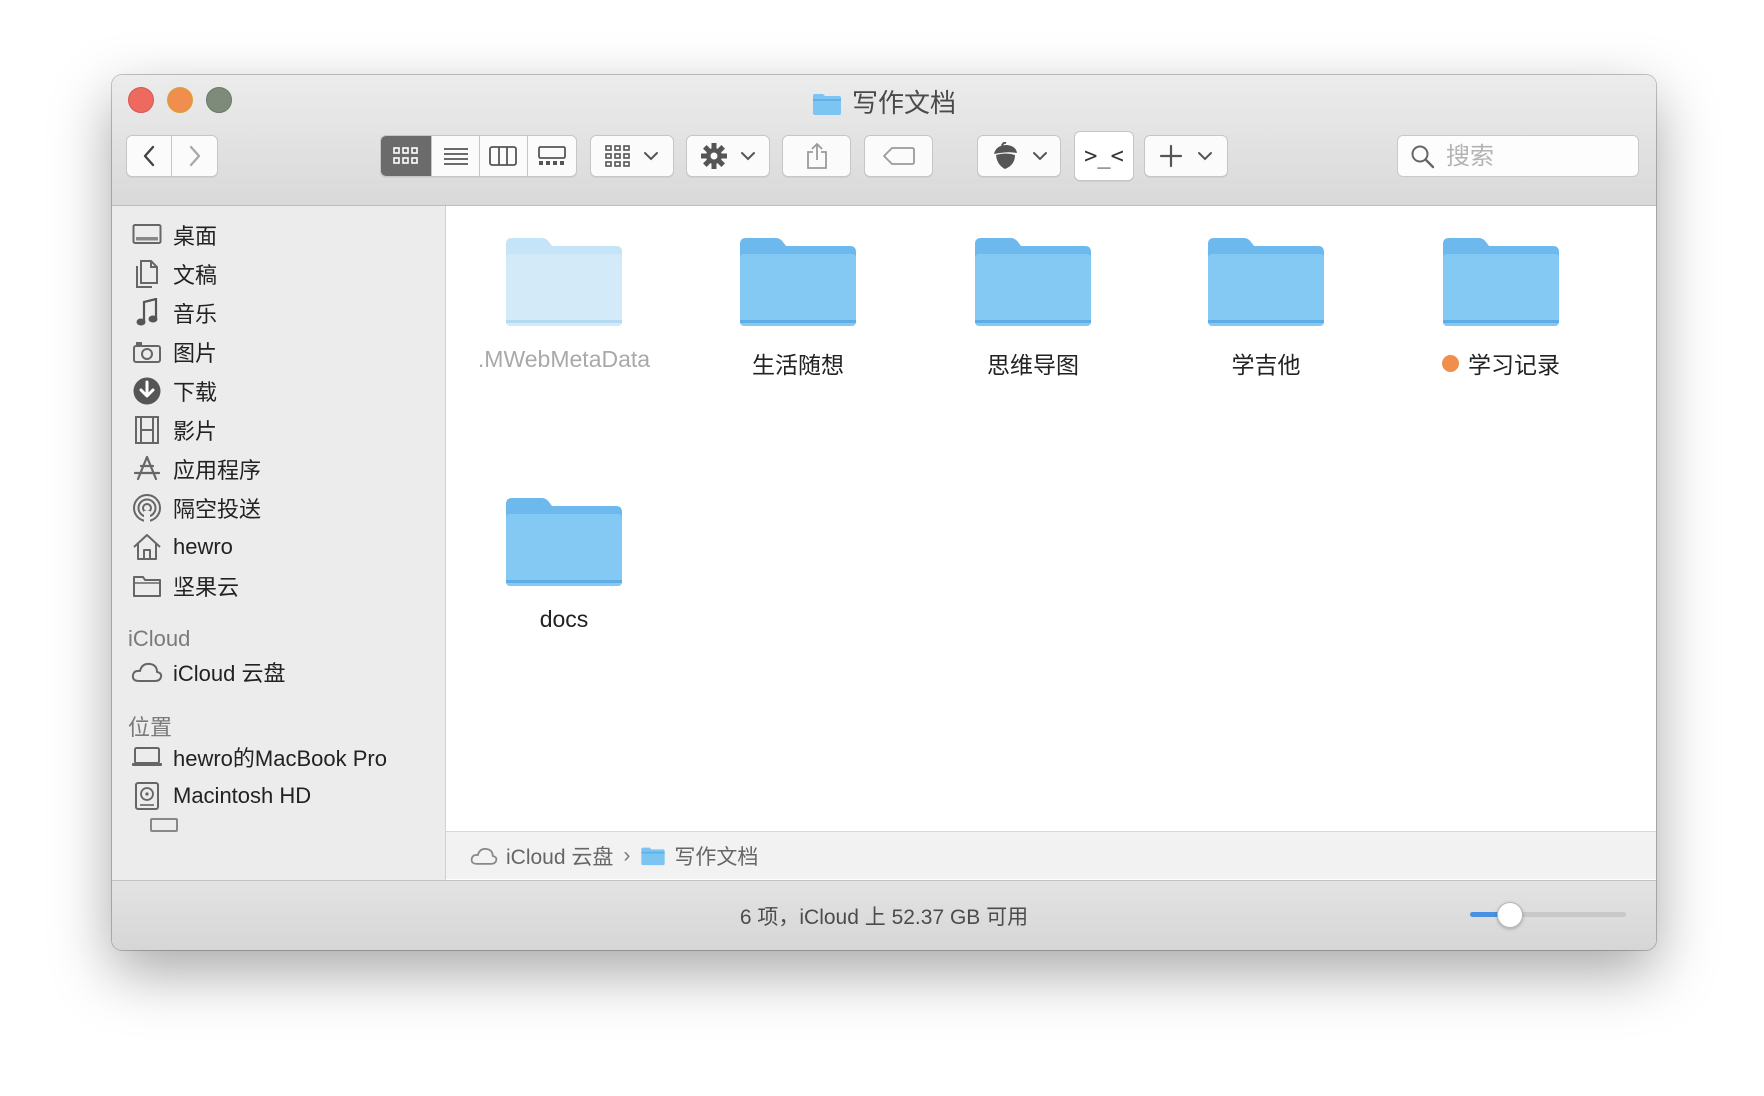 This screenshot has height=1096, width=1764. I want to click on sidebar-item-movies: 影片, so click(280, 430).